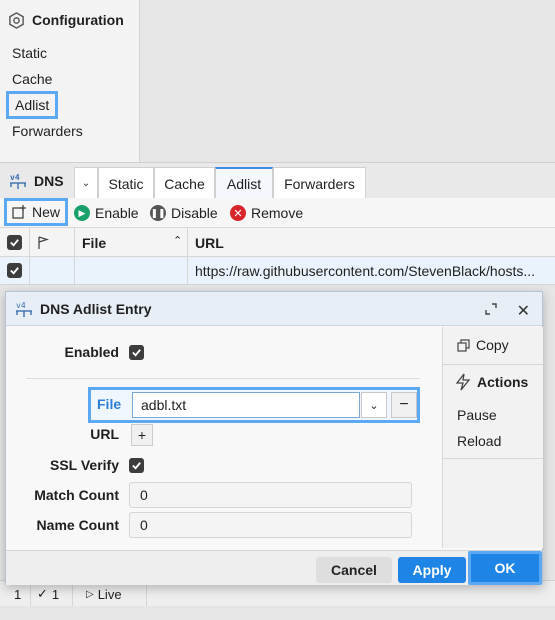 The height and width of the screenshot is (620, 555). I want to click on configuration-header: Configuration, so click(66, 20).